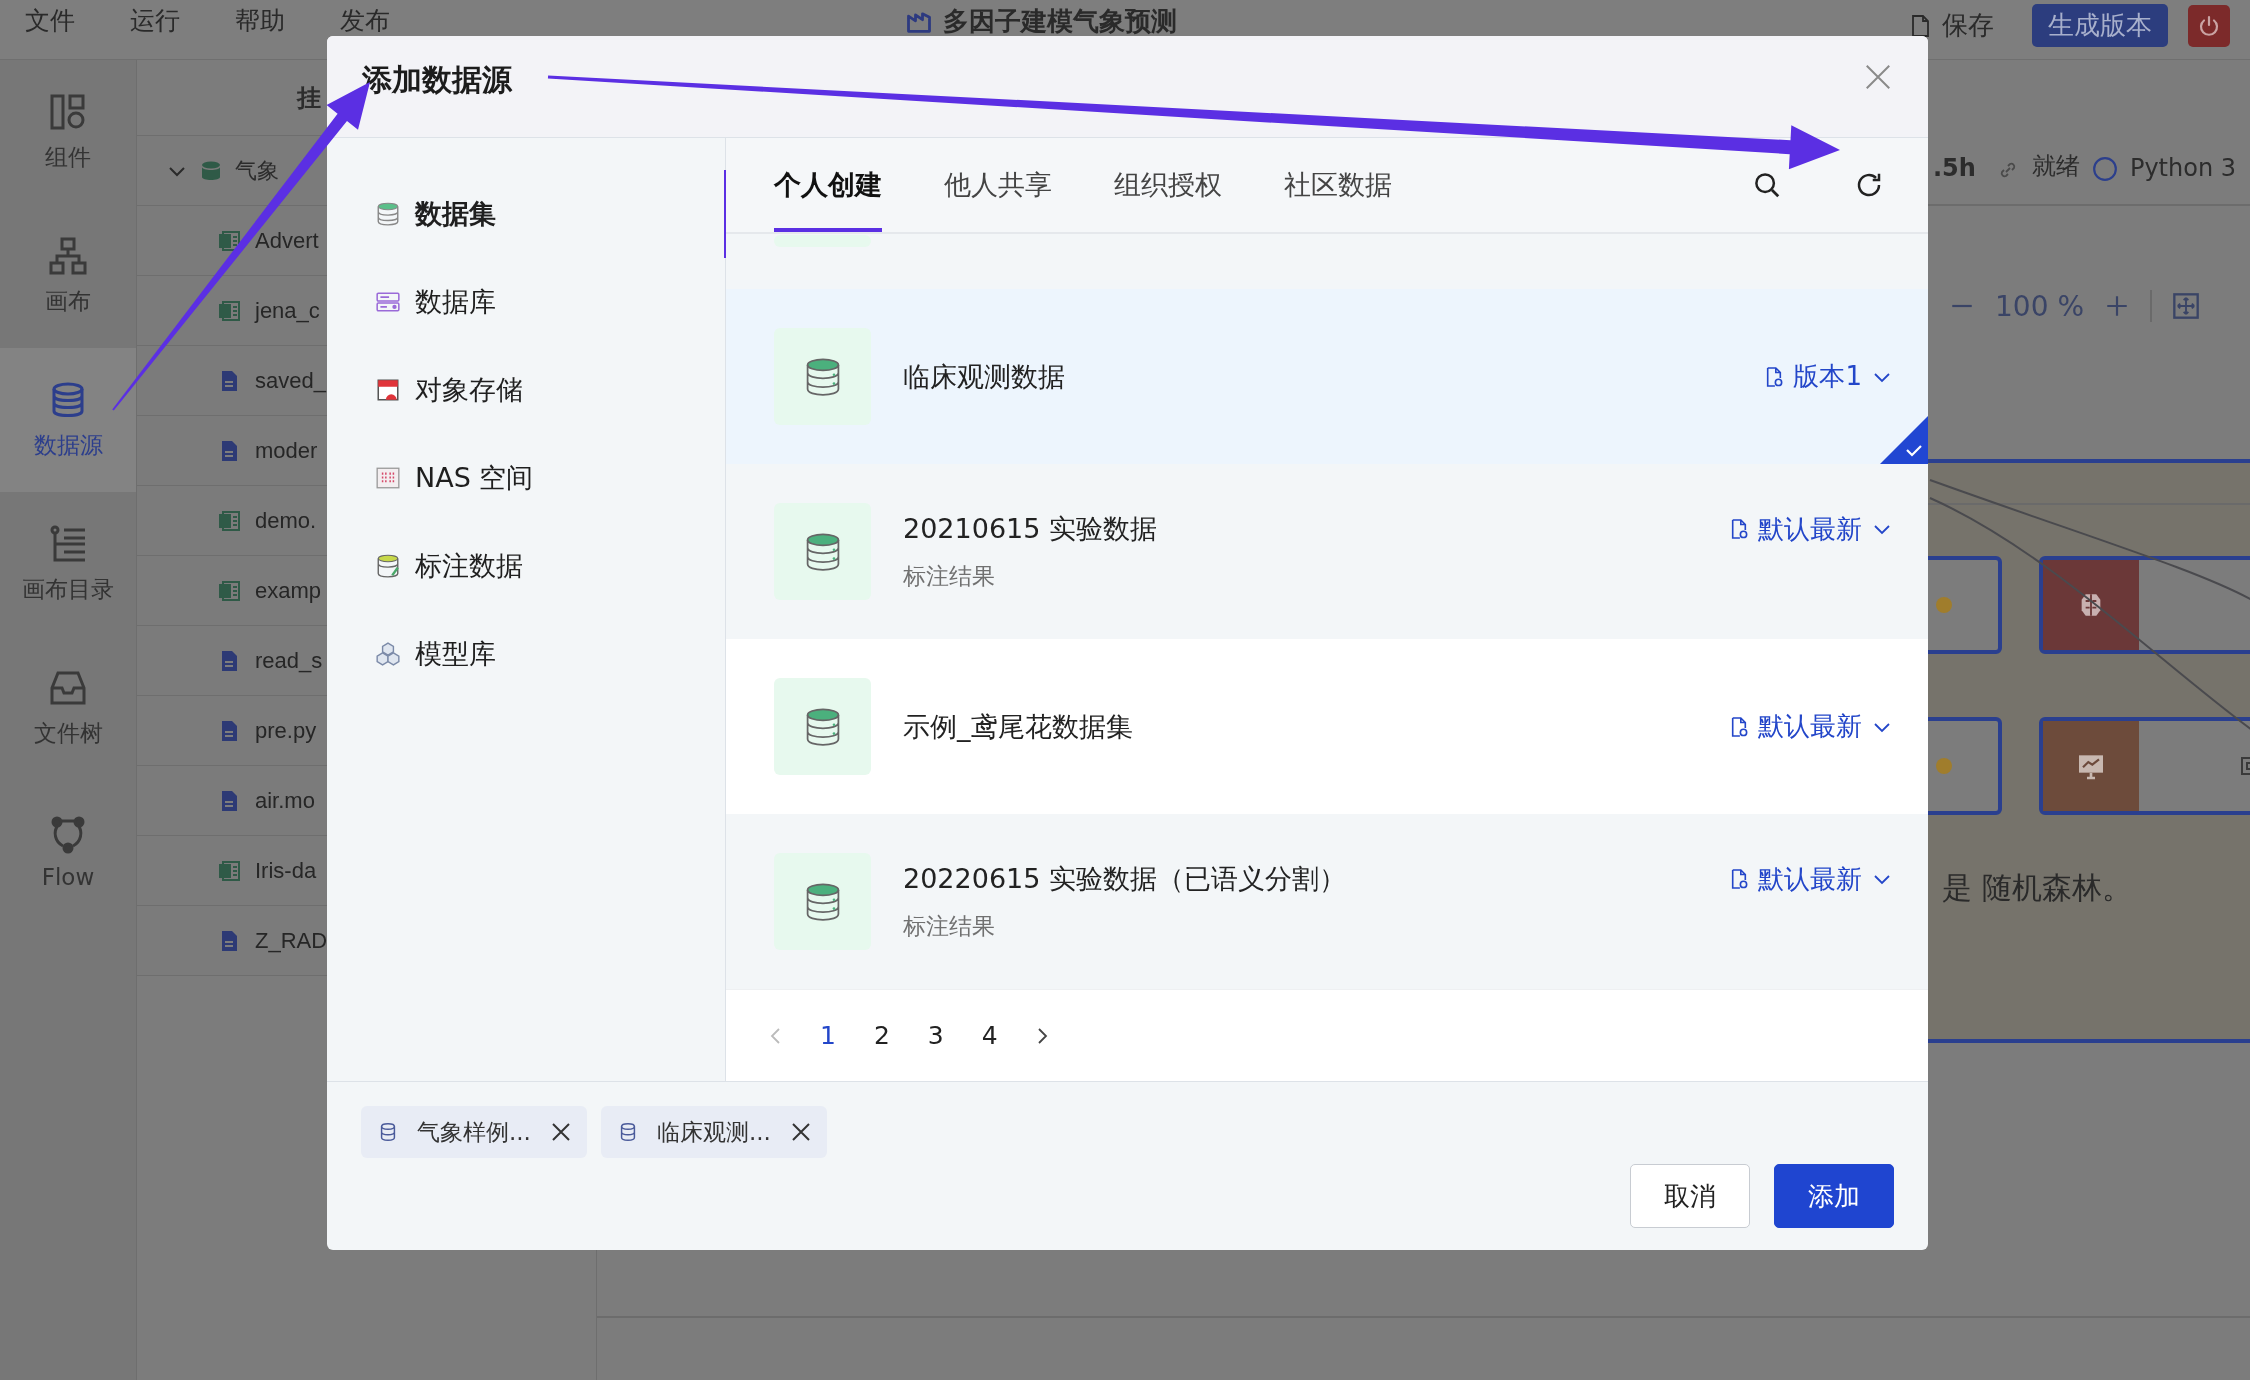 This screenshot has height=1380, width=2250. I want to click on page-number: 1, so click(828, 1035).